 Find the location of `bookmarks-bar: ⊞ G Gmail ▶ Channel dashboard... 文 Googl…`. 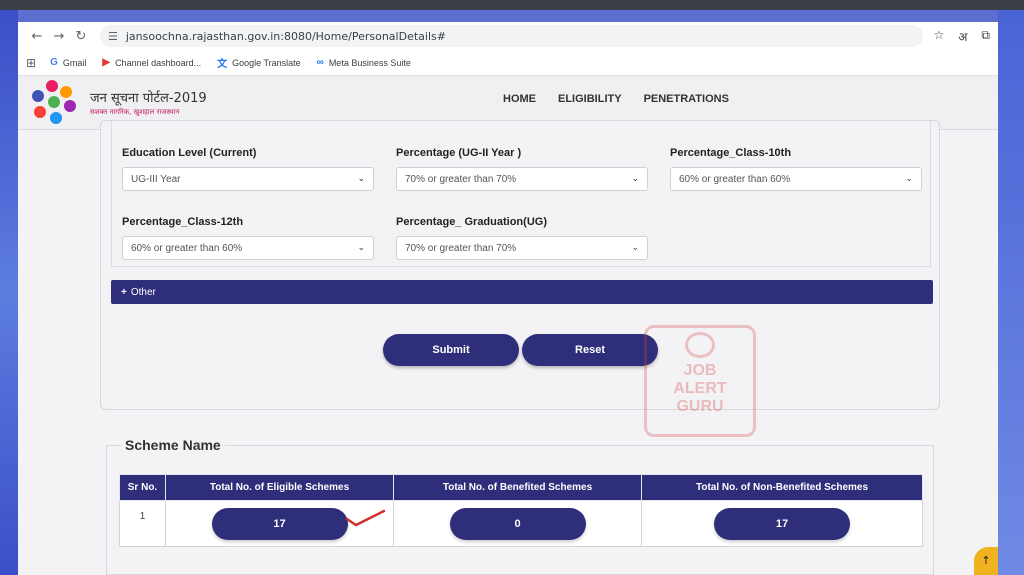

bookmarks-bar: ⊞ G Gmail ▶ Channel dashboard... 文 Googl… is located at coordinates (508, 63).